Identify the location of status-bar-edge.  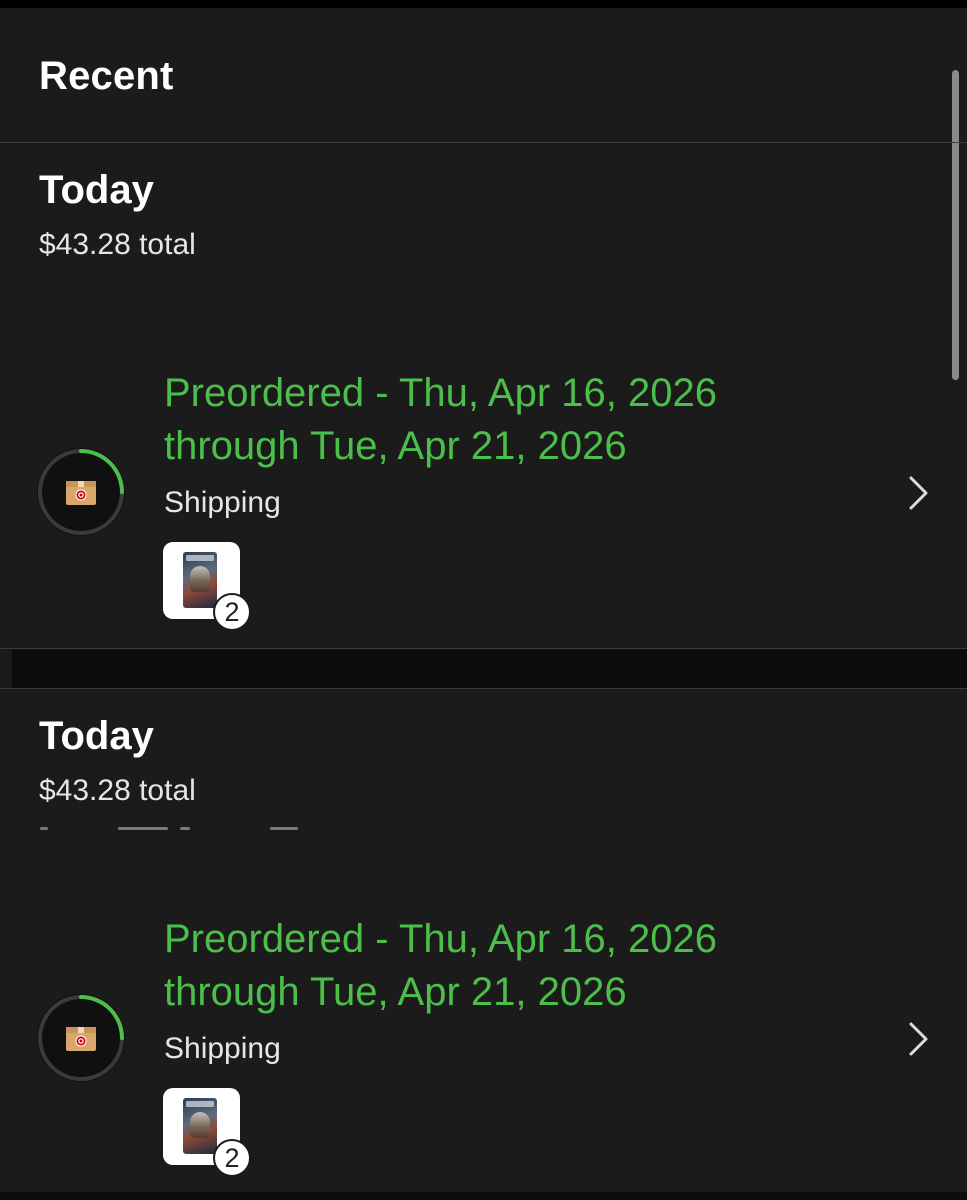
(483, 4).